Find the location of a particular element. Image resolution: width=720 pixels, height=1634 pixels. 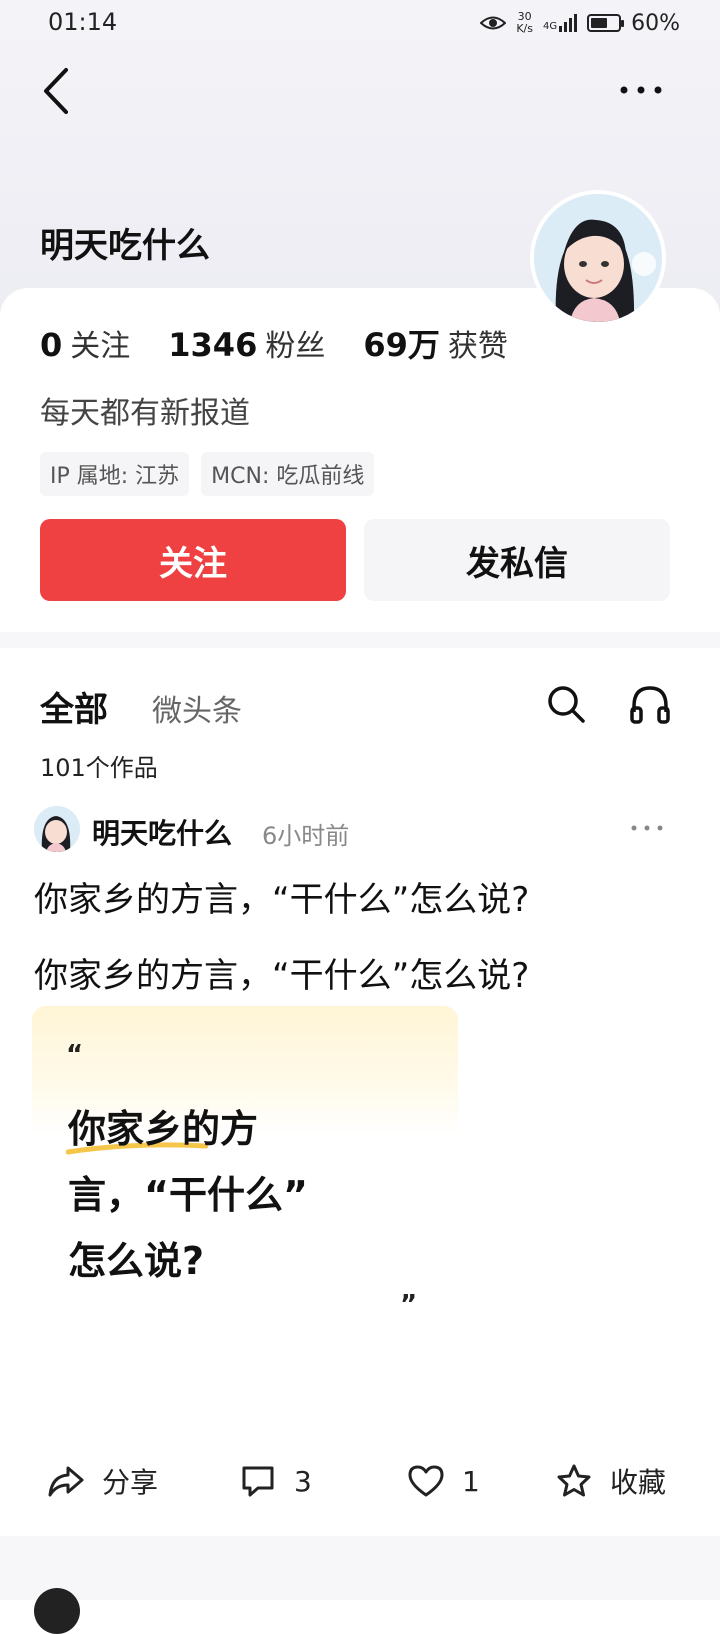

profile-bio: 每天都有新报道 is located at coordinates (145, 413).